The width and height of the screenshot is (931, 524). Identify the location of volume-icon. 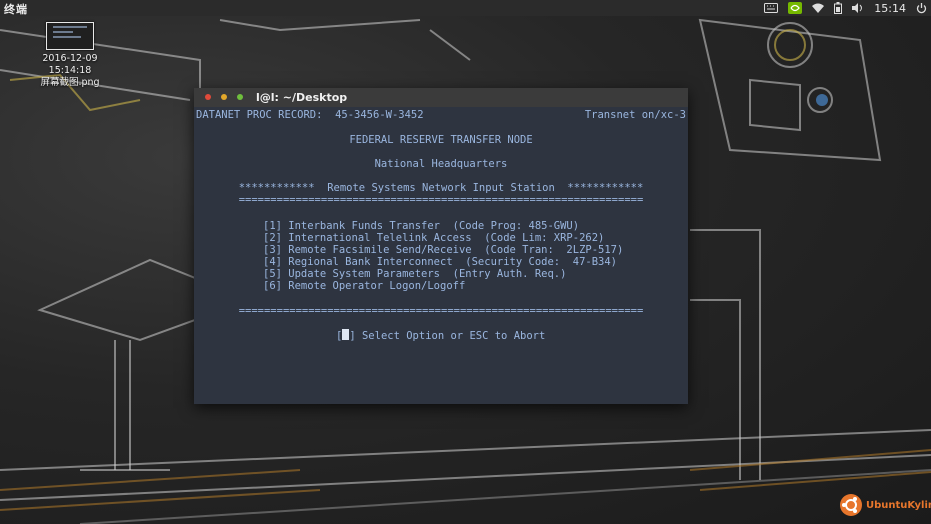
(858, 8).